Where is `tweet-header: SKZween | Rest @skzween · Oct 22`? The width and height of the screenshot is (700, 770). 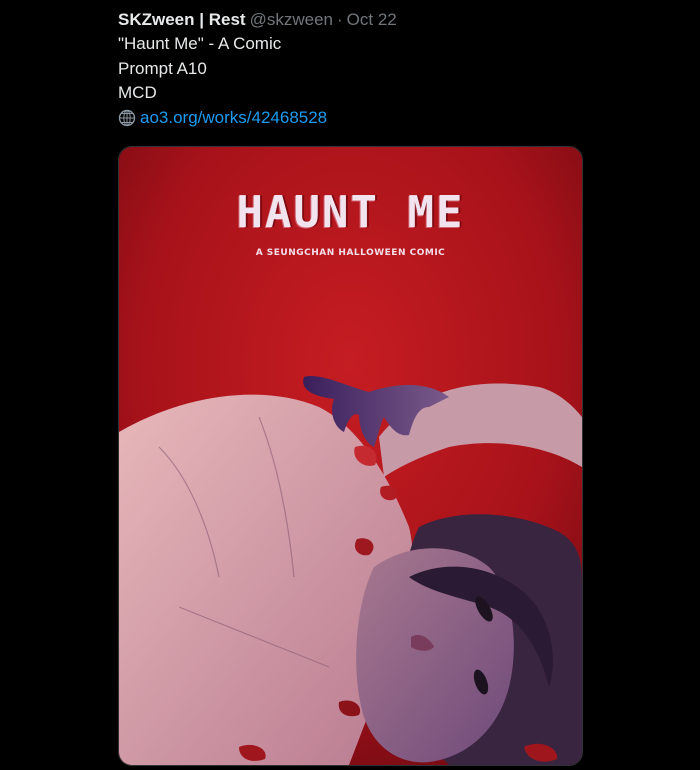
tweet-header: SKZween | Rest @skzween · Oct 22 is located at coordinates (353, 20).